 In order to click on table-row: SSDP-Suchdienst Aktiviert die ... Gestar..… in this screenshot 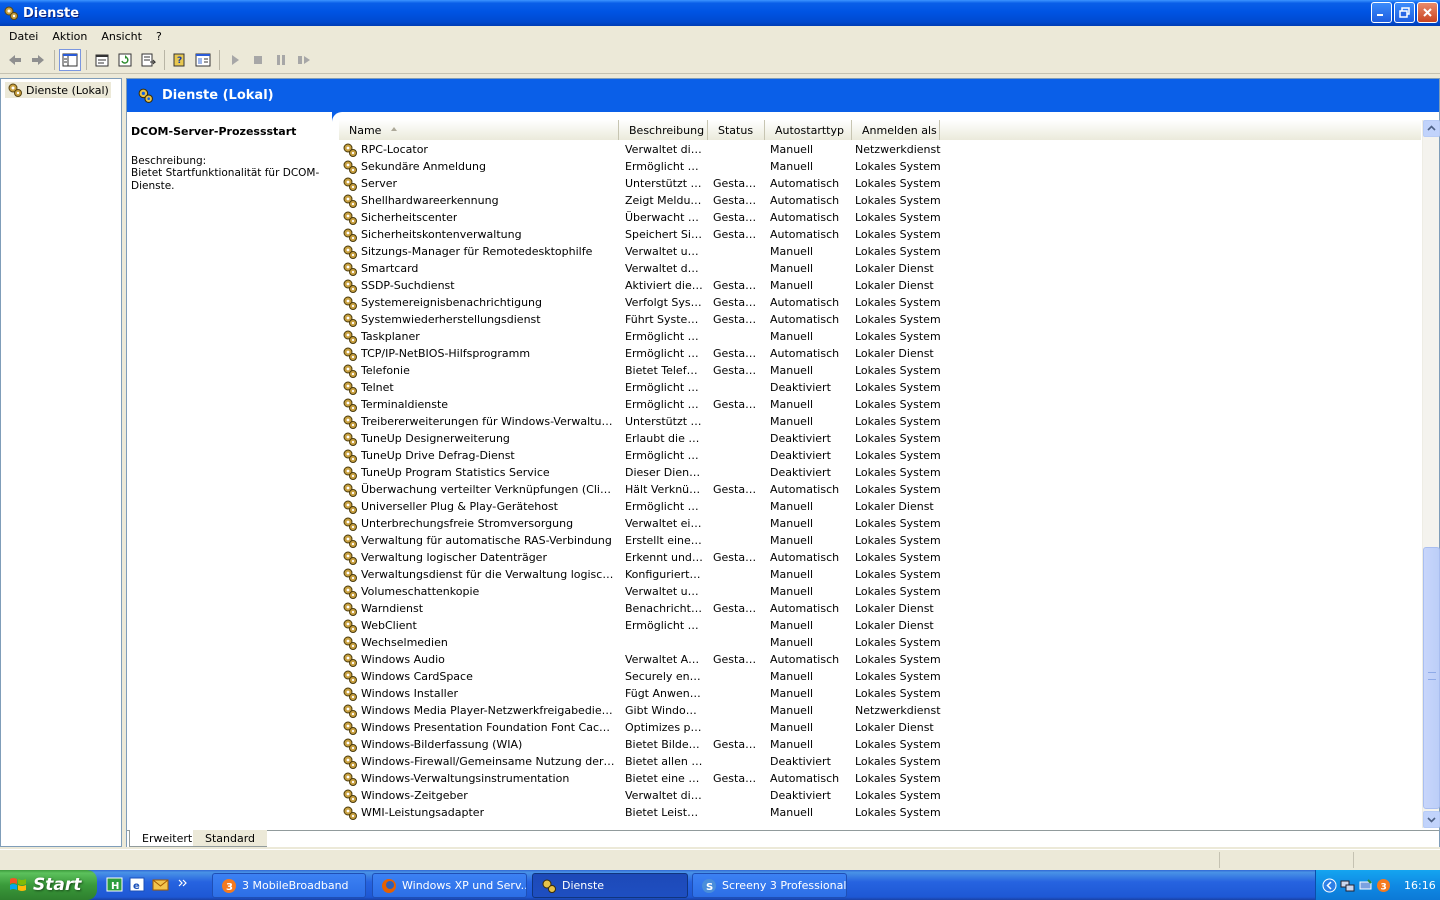, I will do `click(880, 285)`.